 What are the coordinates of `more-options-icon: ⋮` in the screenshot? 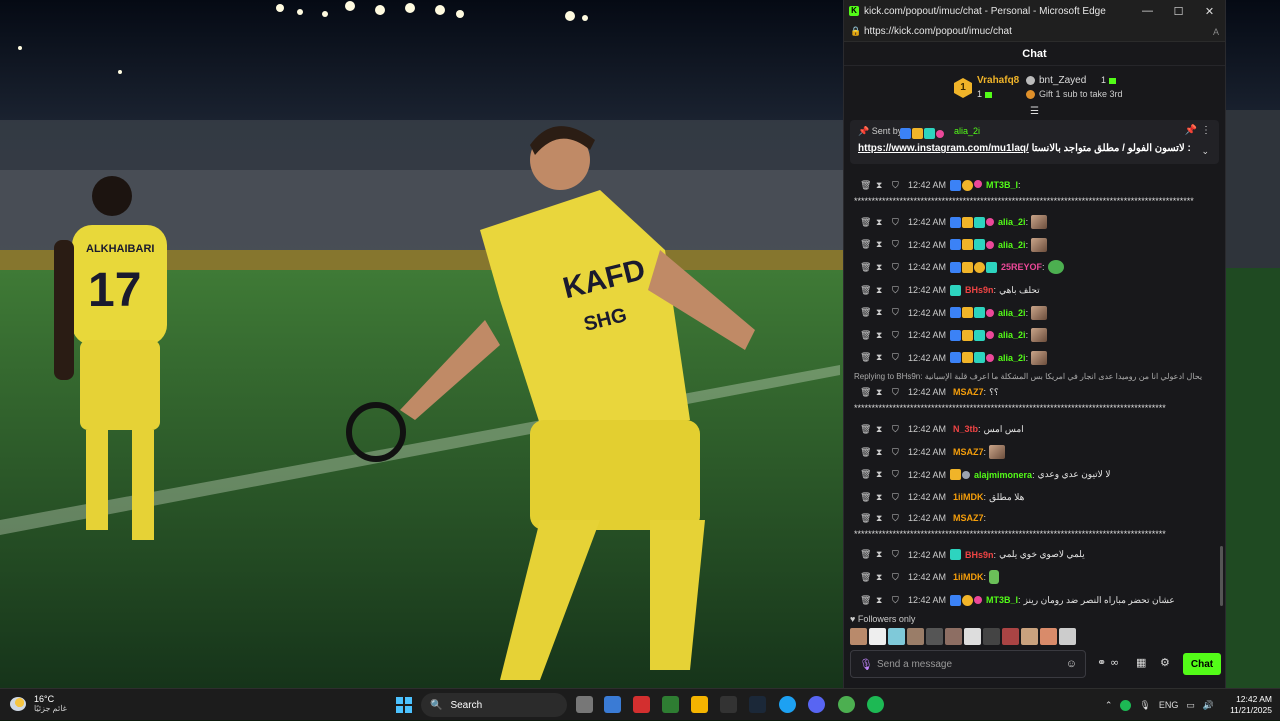 It's located at (1206, 130).